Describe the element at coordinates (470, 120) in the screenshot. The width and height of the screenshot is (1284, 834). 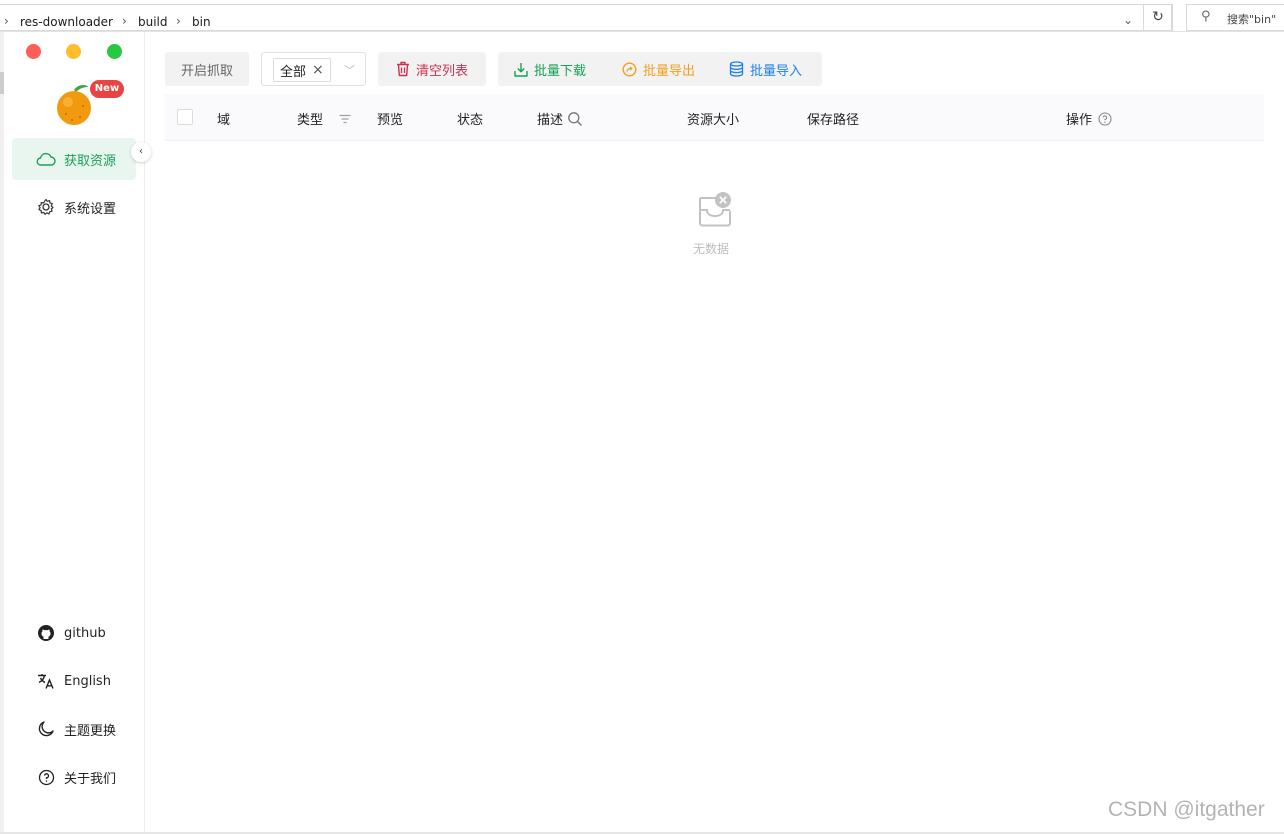
I see `column-status: 状态` at that location.